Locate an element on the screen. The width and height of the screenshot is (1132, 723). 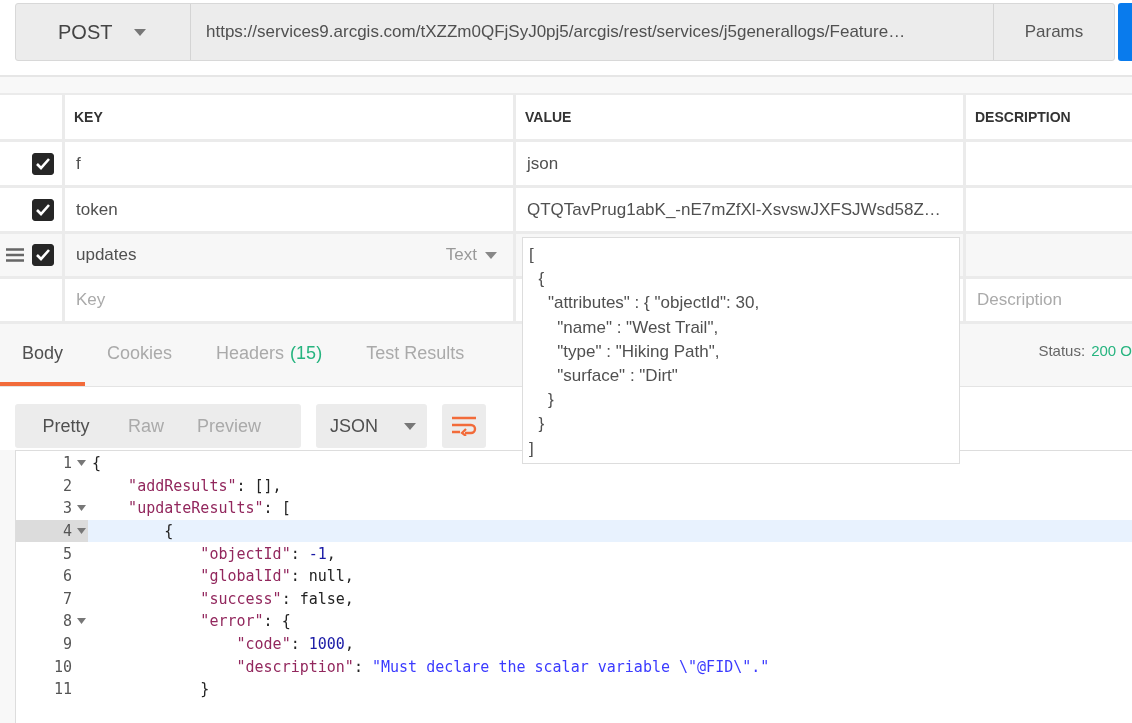
value-editor: [ { "attributes" : { "objectId": 30, "name" : "West Trail", "type" : "Hiking Path", "surface" : "Dirt" } } ] is located at coordinates (741, 350).